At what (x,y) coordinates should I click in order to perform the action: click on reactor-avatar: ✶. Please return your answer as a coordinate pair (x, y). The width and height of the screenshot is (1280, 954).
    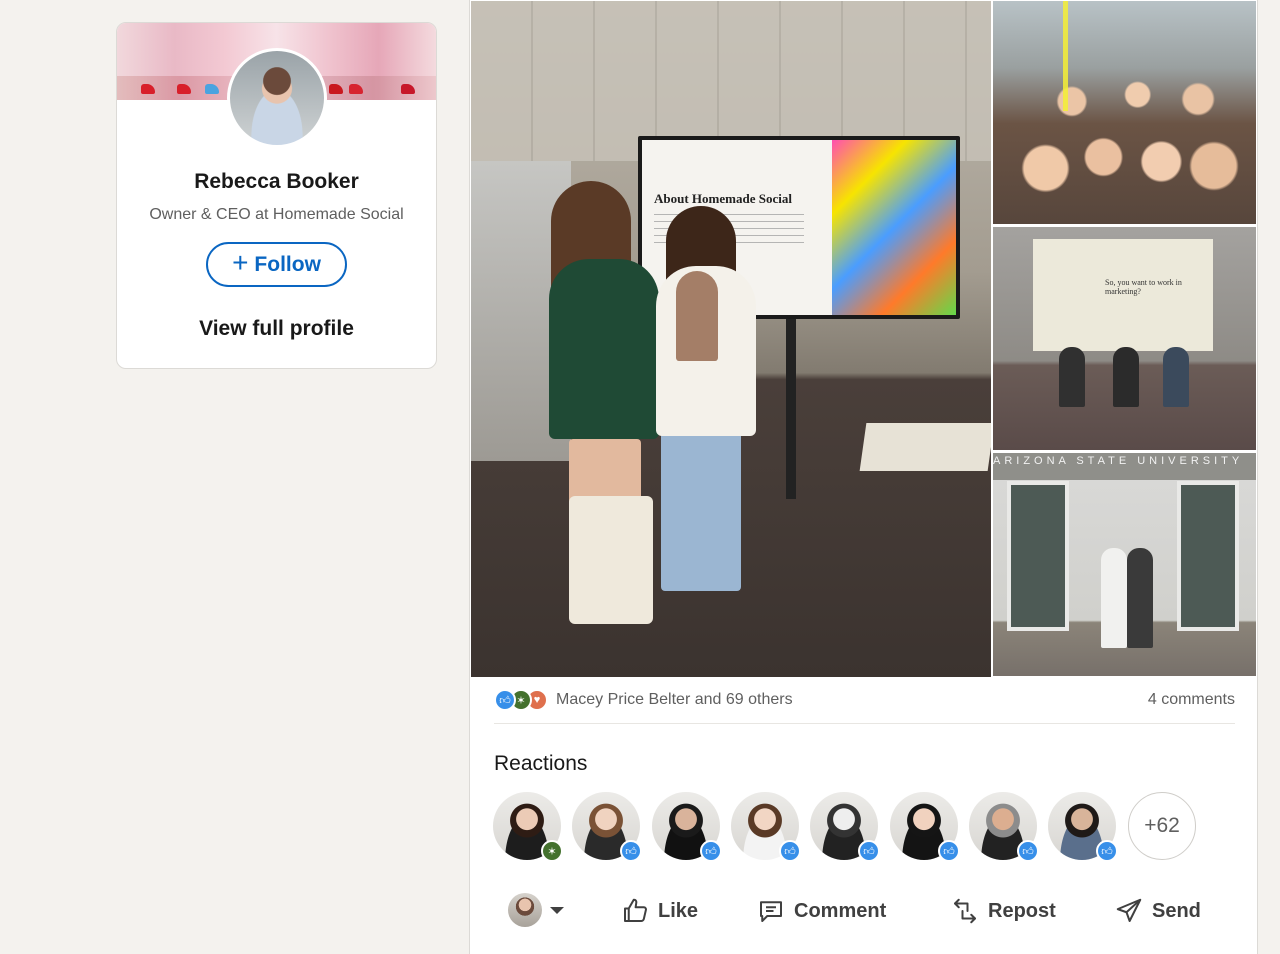
    Looking at the image, I should click on (528, 827).